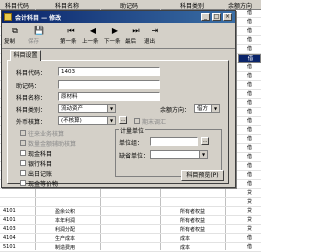  I want to click on app-icon, so click(8, 17).